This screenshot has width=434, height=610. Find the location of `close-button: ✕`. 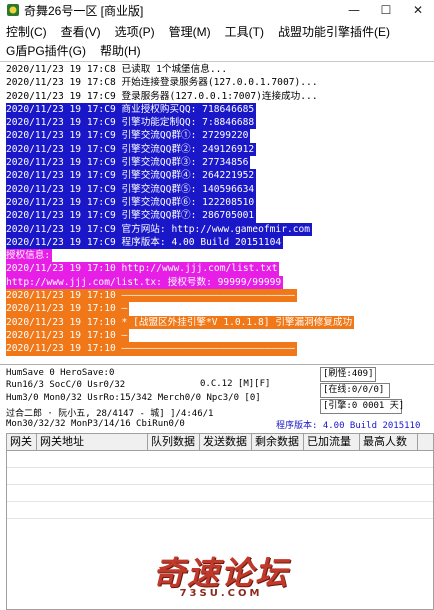

close-button: ✕ is located at coordinates (418, 10).